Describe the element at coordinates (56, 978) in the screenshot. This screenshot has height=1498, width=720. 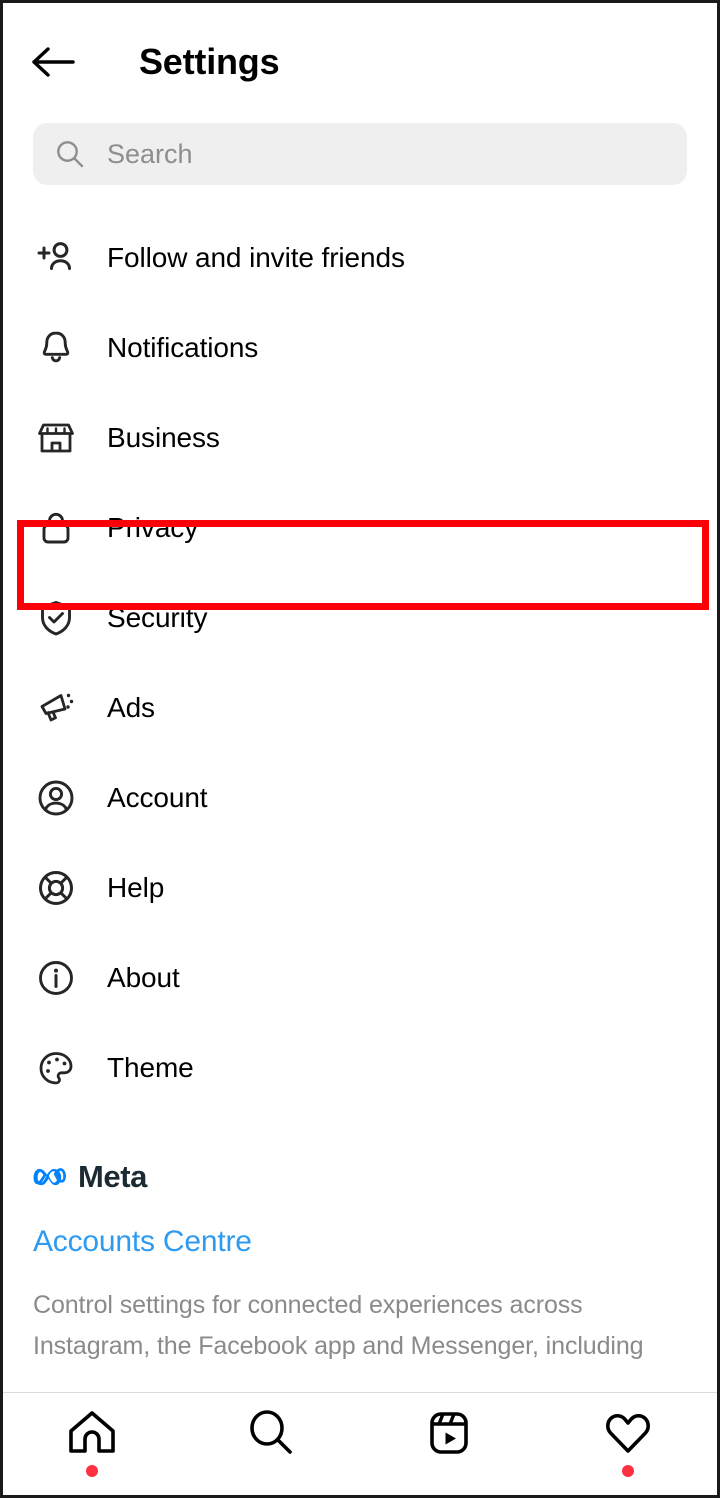
I see `info-circle-icon` at that location.